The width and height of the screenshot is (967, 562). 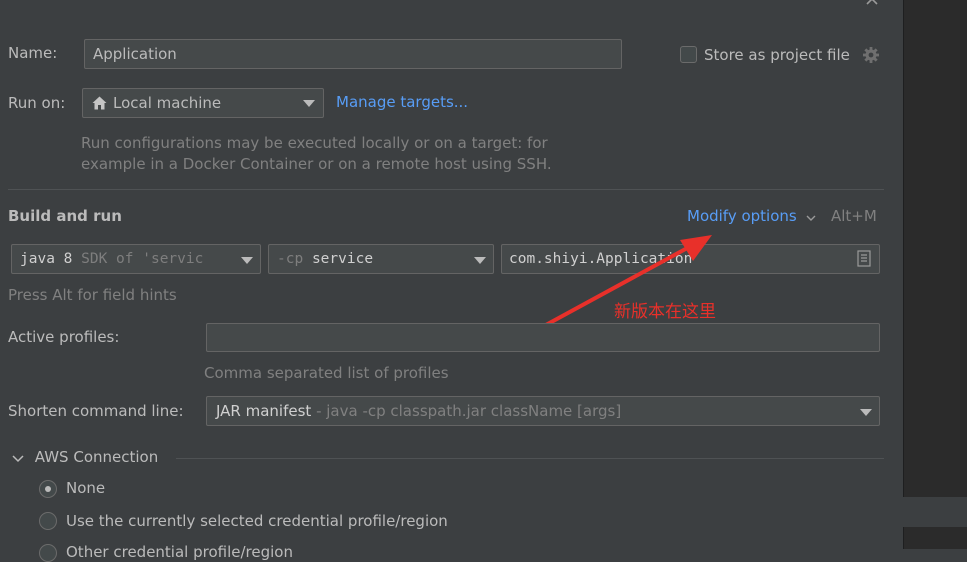 I want to click on aws-connection-toggle: AWS Connection, so click(x=85, y=457).